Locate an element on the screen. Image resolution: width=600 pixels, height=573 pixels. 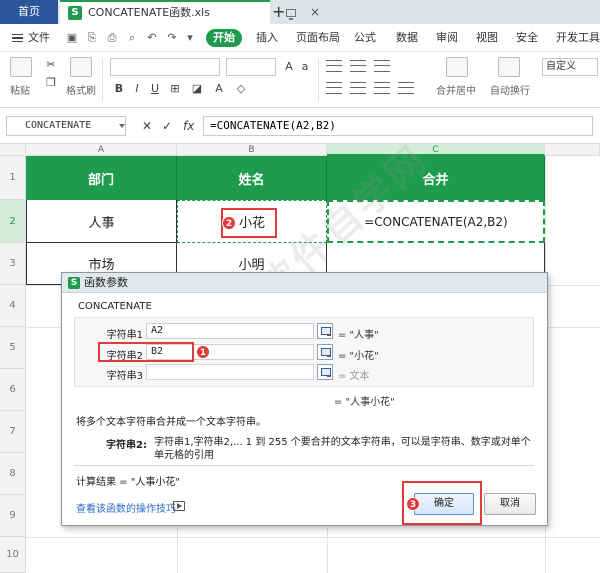
cancel-formula-icon: ✕ is located at coordinates (147, 126).